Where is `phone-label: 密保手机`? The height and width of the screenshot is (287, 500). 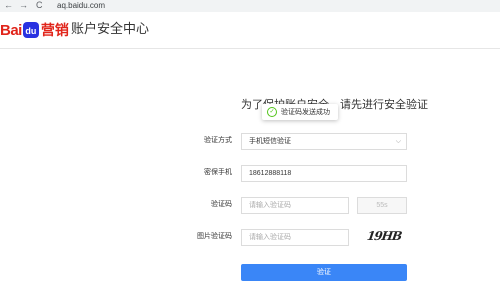
phone-label: 密保手机 is located at coordinates (218, 172).